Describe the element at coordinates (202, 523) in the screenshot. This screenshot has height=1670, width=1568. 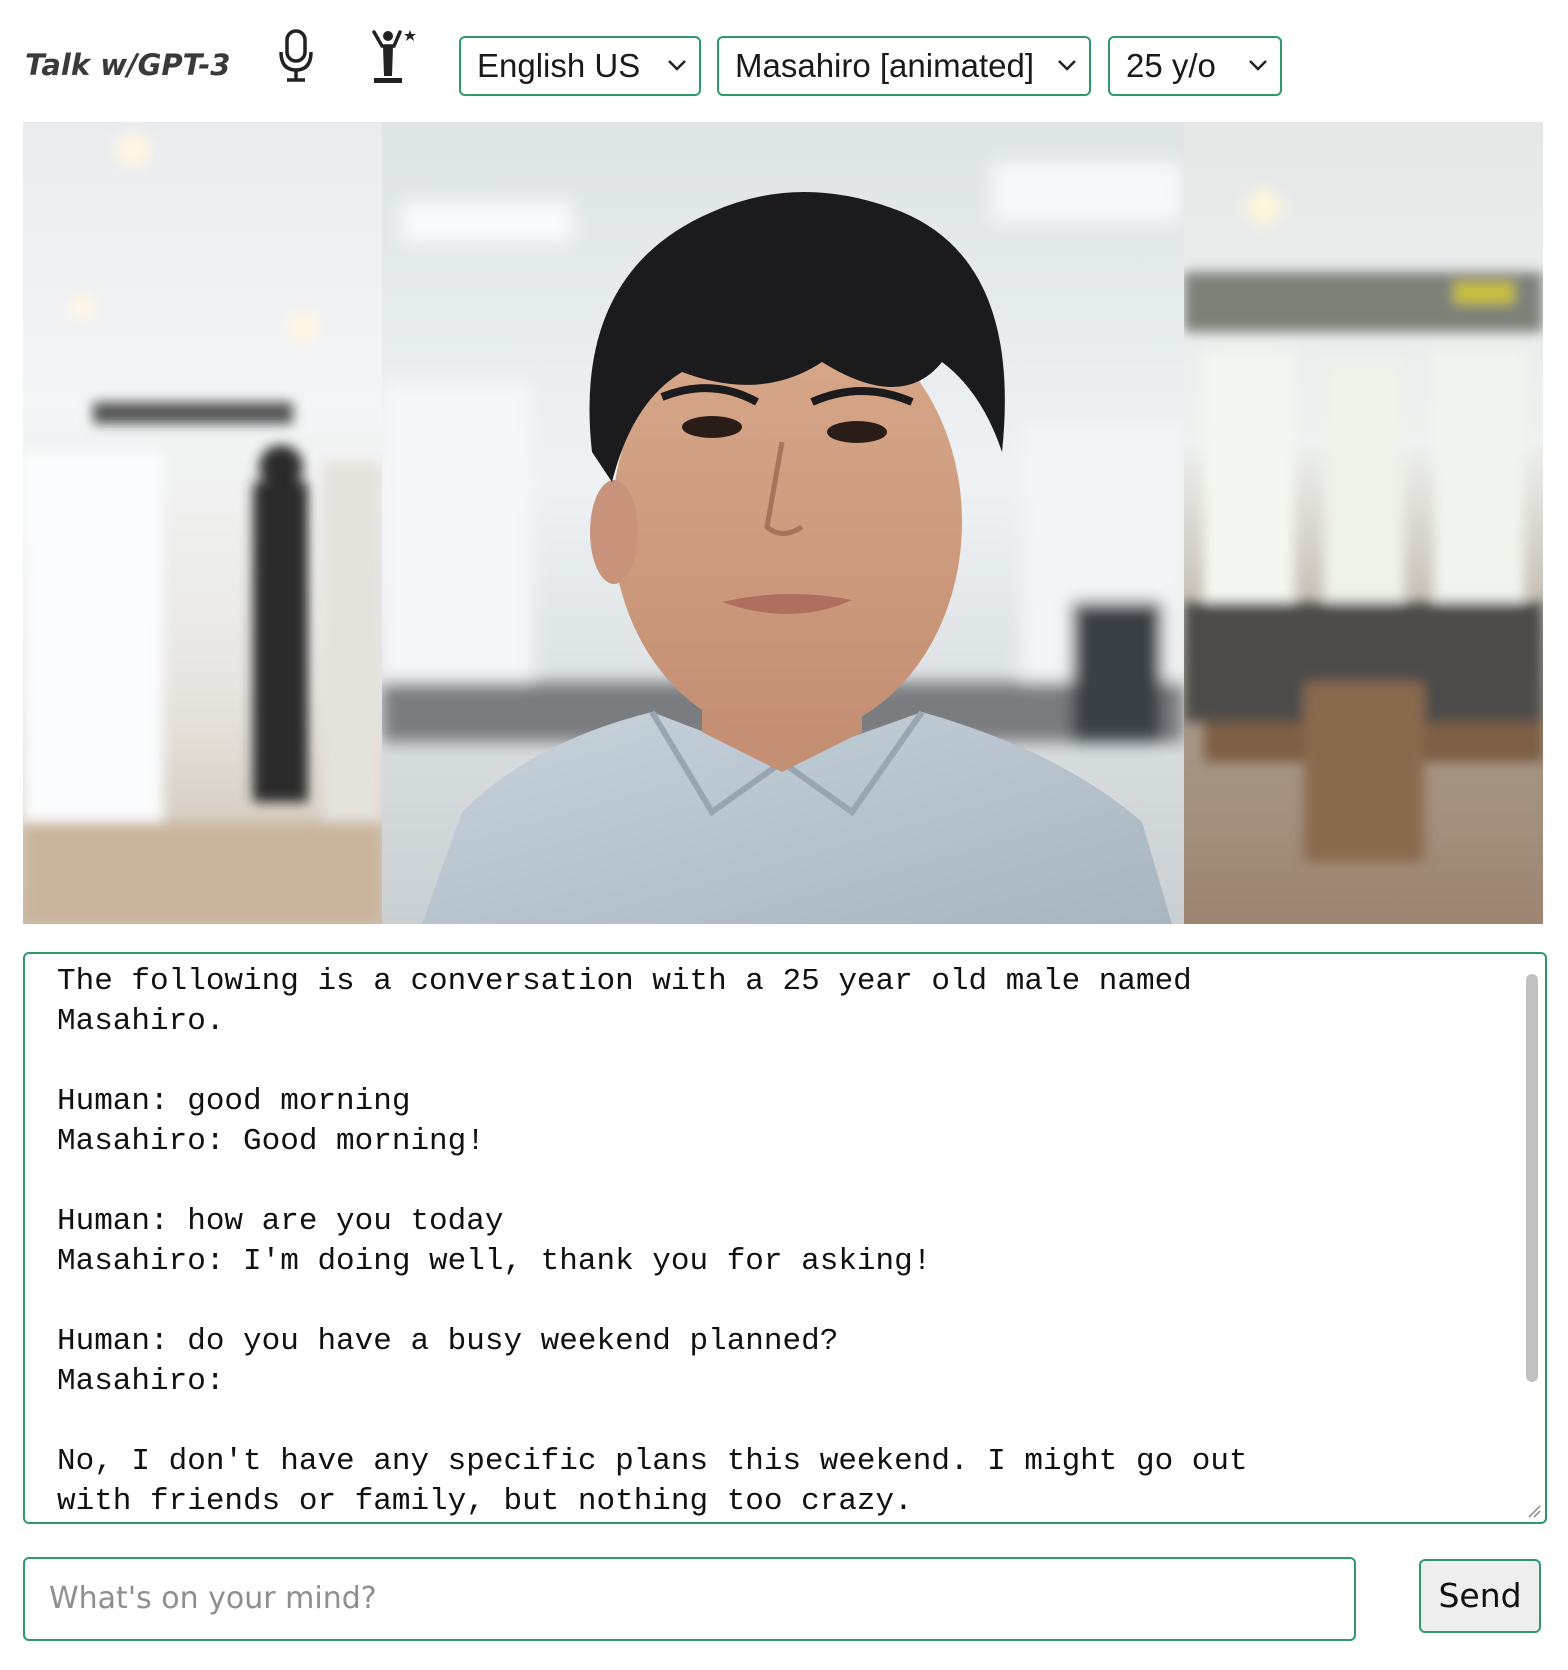
I see `background-left` at that location.